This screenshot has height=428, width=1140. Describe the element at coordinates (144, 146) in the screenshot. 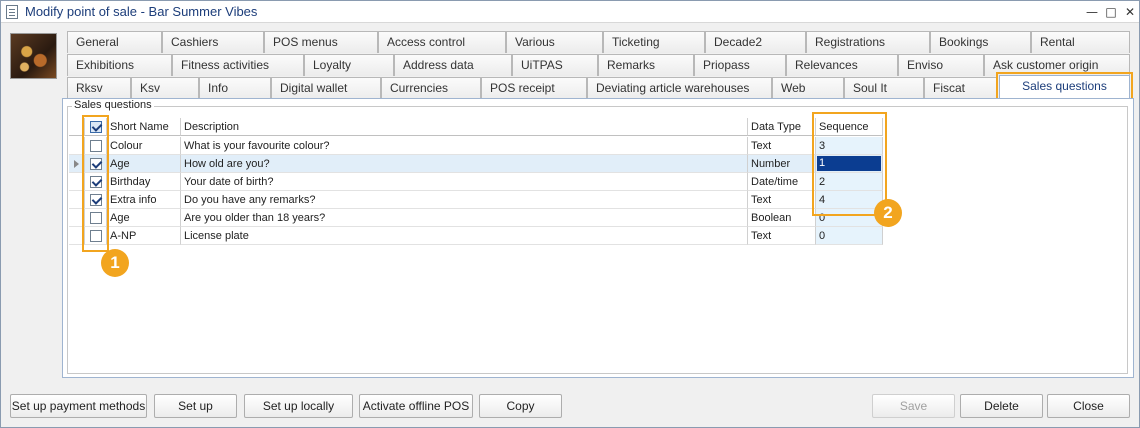

I see `short-name-cell: Colour` at that location.